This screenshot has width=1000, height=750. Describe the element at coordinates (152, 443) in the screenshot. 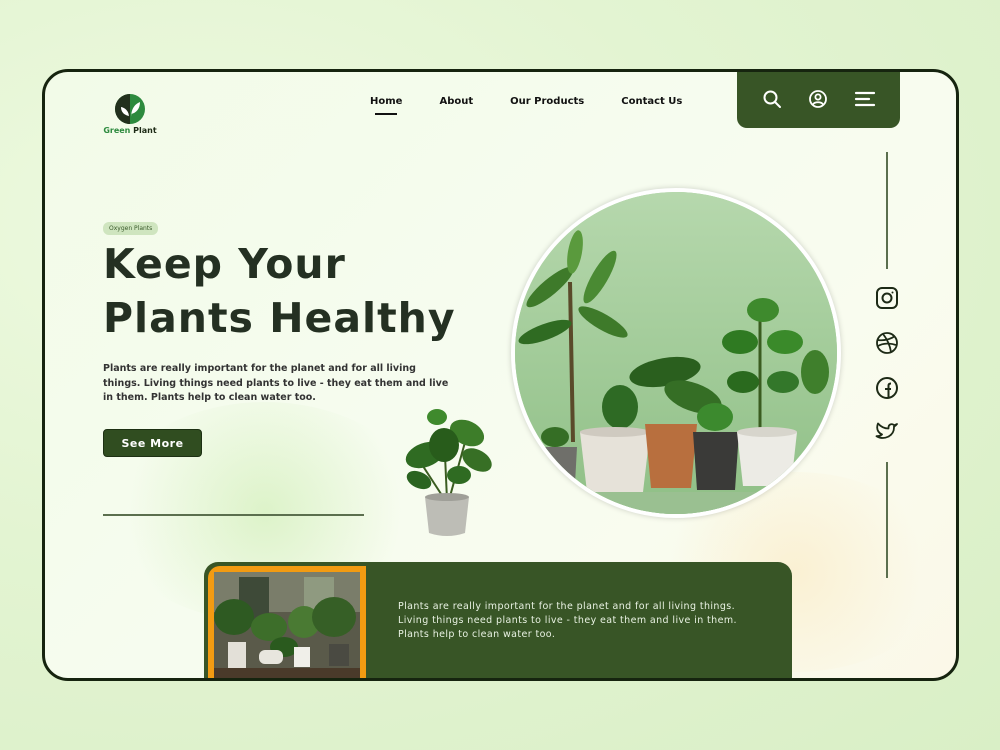

I see `see-more-button: See More` at that location.